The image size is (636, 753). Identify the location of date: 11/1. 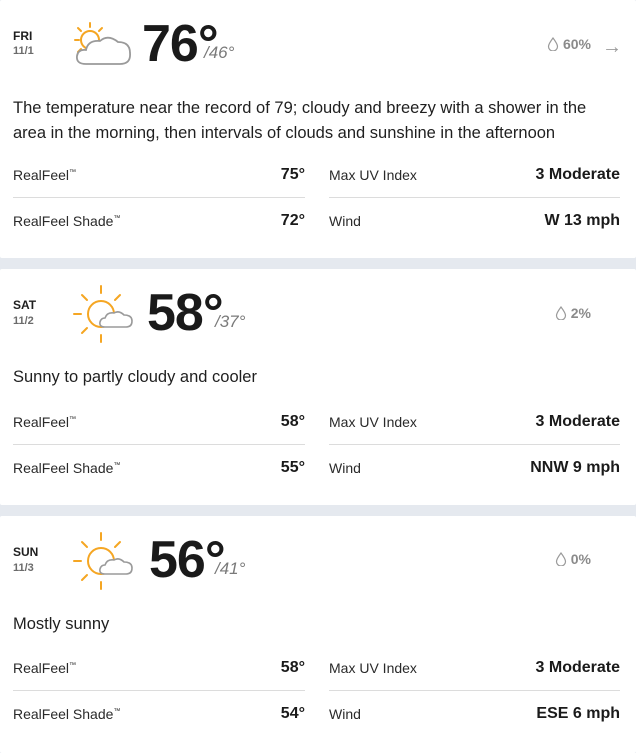
(23, 51).